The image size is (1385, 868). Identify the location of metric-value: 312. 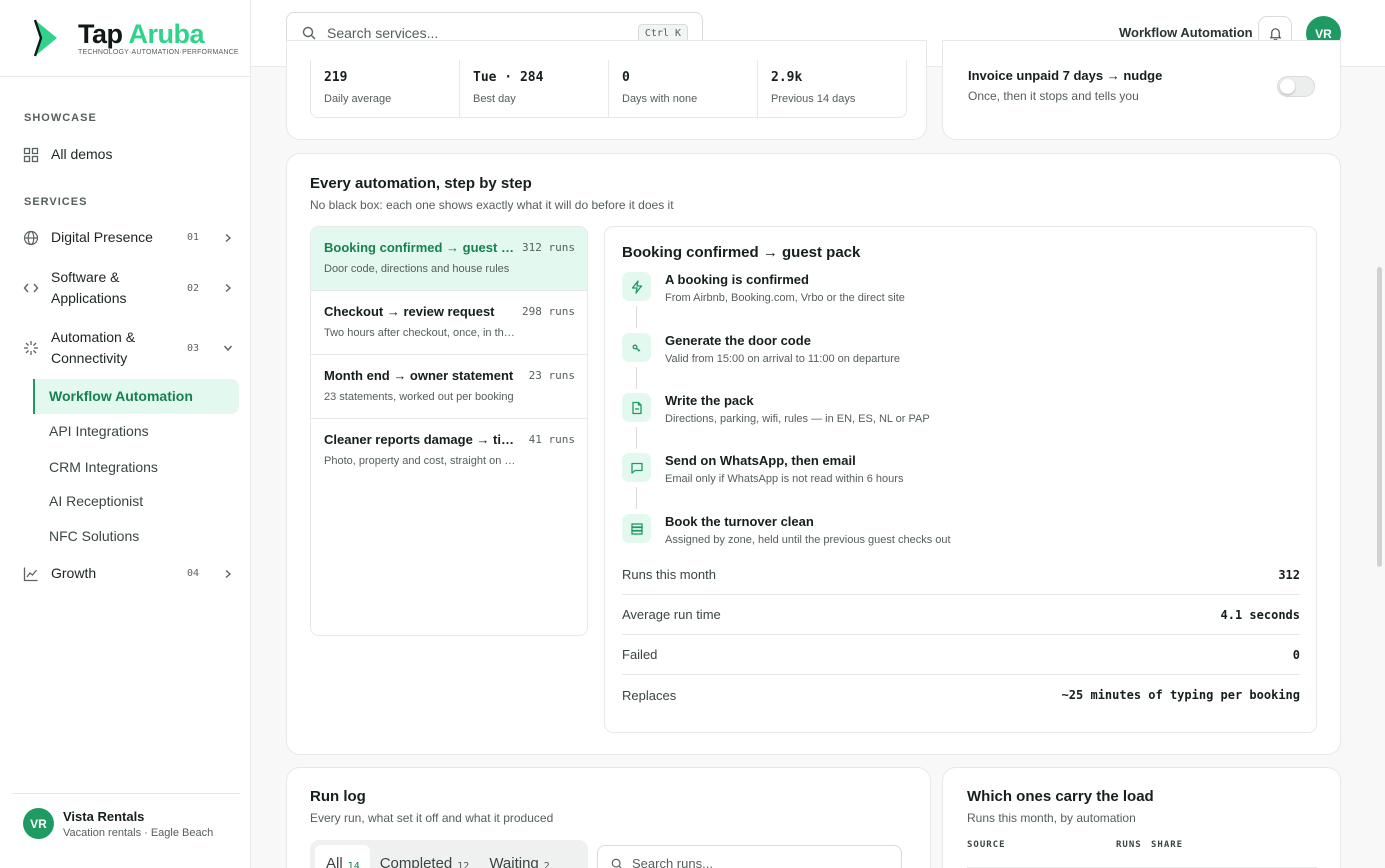
(1289, 574).